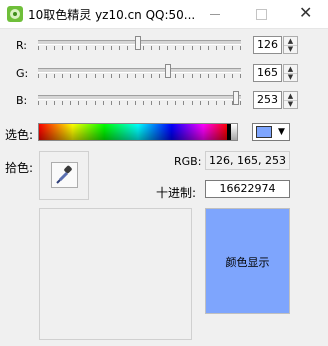 The width and height of the screenshot is (328, 346). I want to click on color-dropdown: ▼, so click(271, 132).